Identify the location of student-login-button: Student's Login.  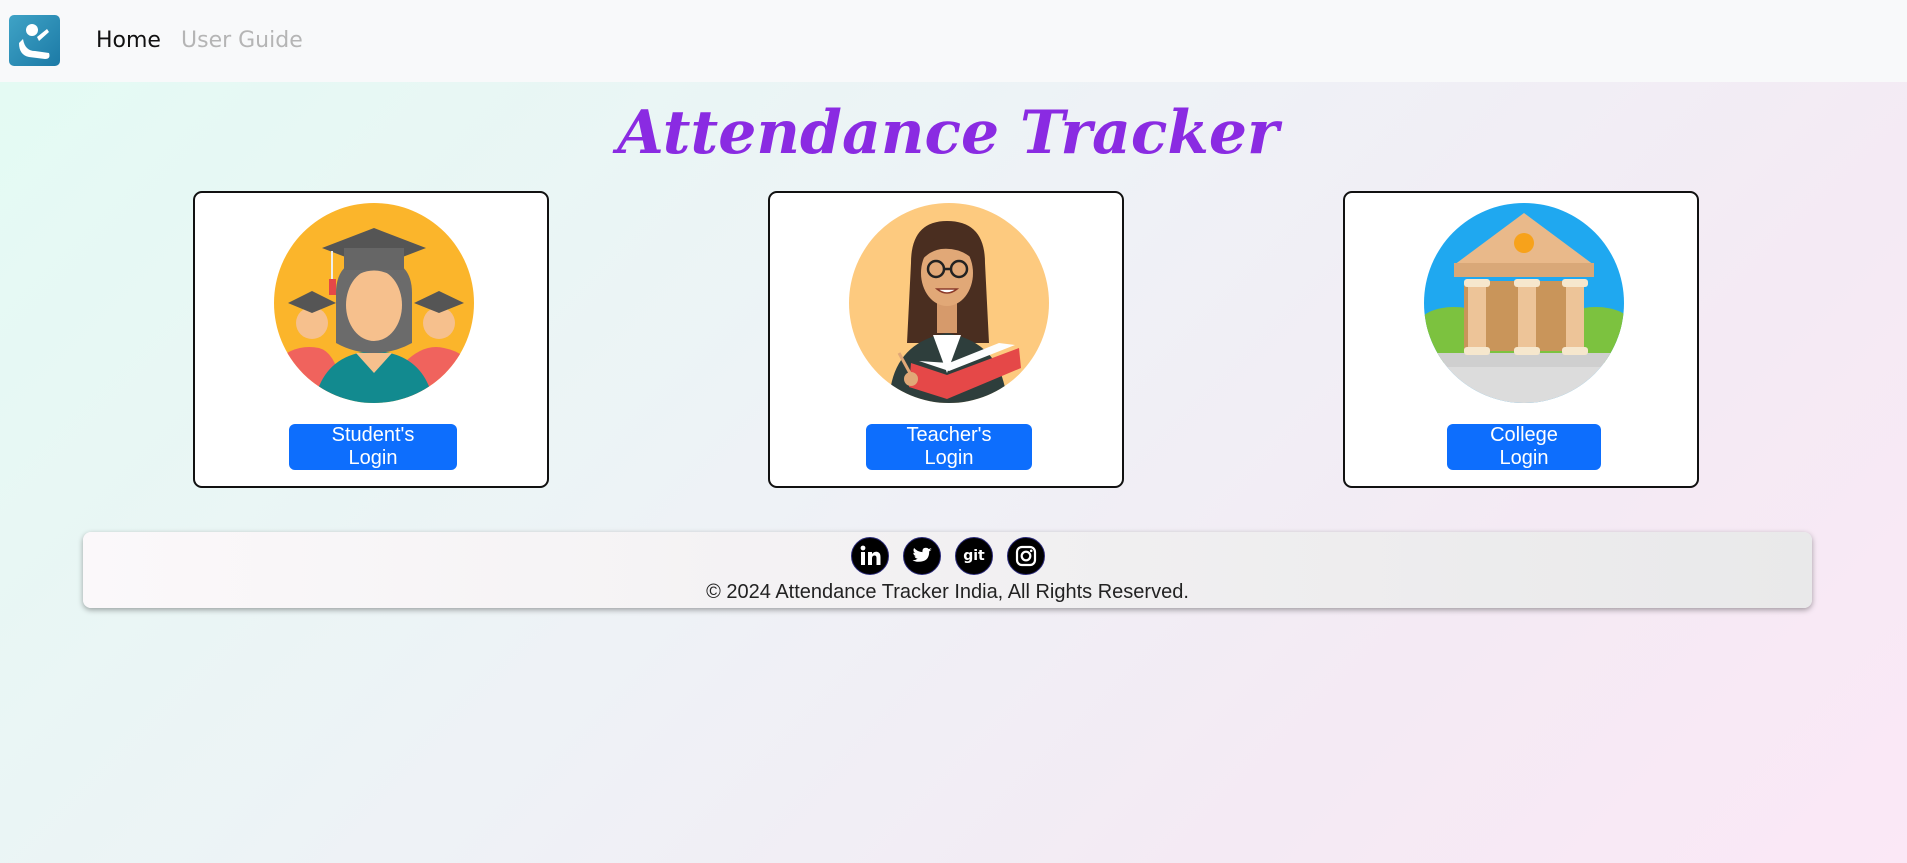
(373, 447).